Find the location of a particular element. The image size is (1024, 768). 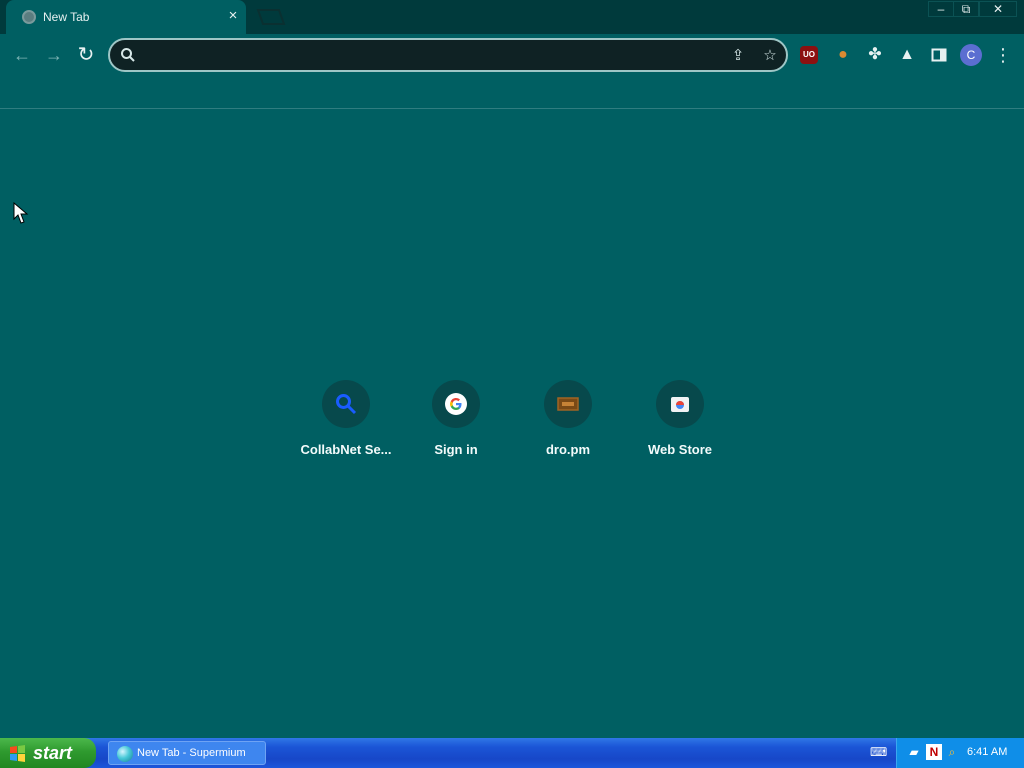

shortcut-label: dro.pm is located at coordinates (568, 449).